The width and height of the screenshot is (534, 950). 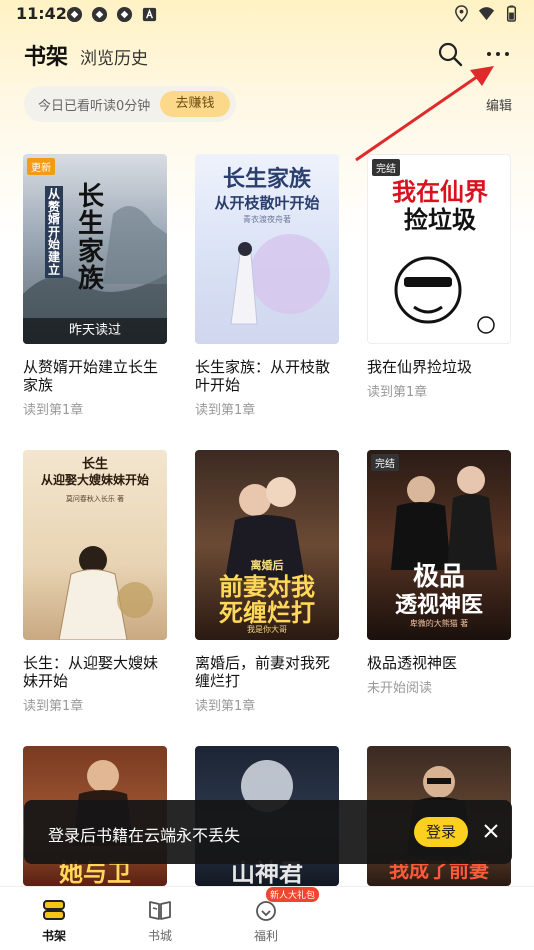 What do you see at coordinates (160, 910) in the screenshot?
I see `bookstore-icon` at bounding box center [160, 910].